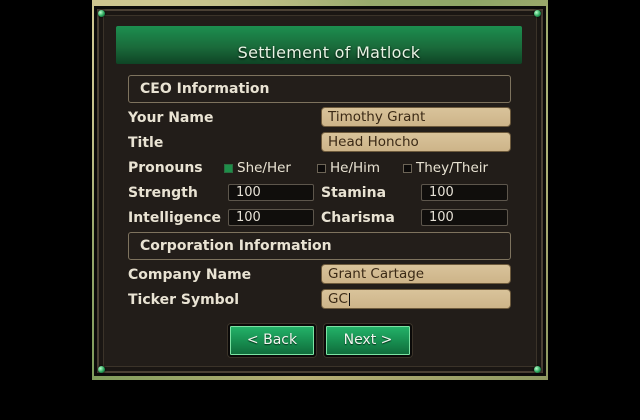 This screenshot has height=420, width=640. What do you see at coordinates (416, 142) in the screenshot?
I see `title-field: Head Honcho` at bounding box center [416, 142].